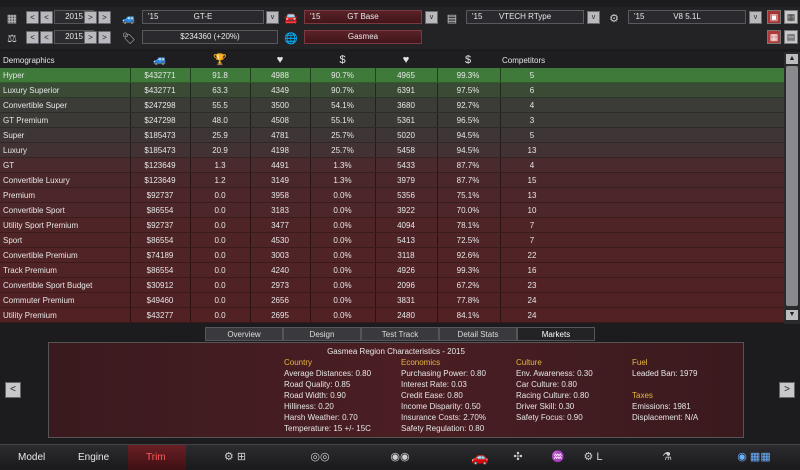  What do you see at coordinates (220, 285) in the screenshot?
I see `cell-score: 0.0` at bounding box center [220, 285].